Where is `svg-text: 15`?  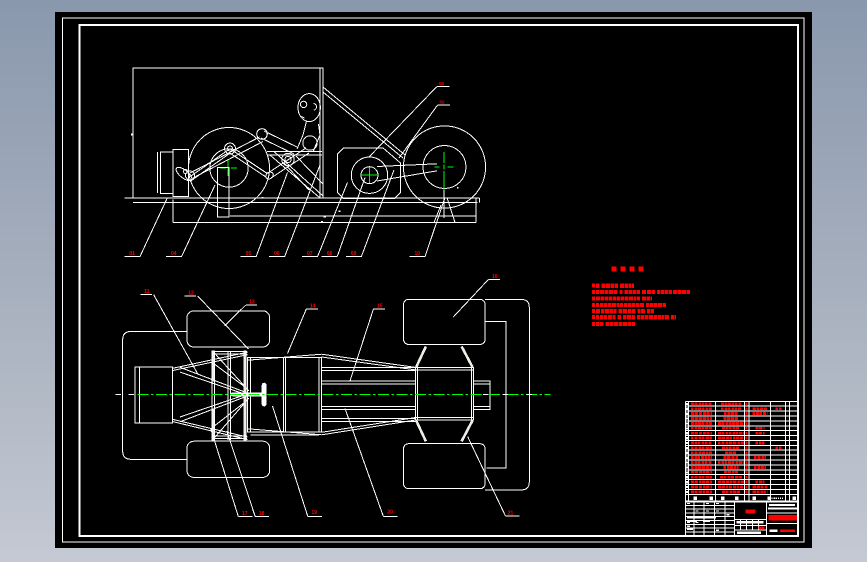 svg-text: 15 is located at coordinates (380, 306).